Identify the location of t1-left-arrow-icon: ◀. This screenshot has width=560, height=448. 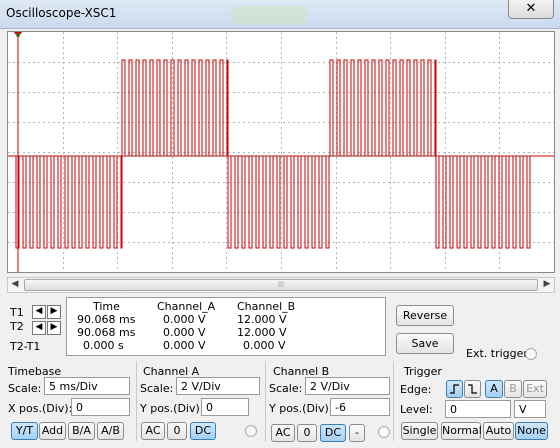
(39, 312).